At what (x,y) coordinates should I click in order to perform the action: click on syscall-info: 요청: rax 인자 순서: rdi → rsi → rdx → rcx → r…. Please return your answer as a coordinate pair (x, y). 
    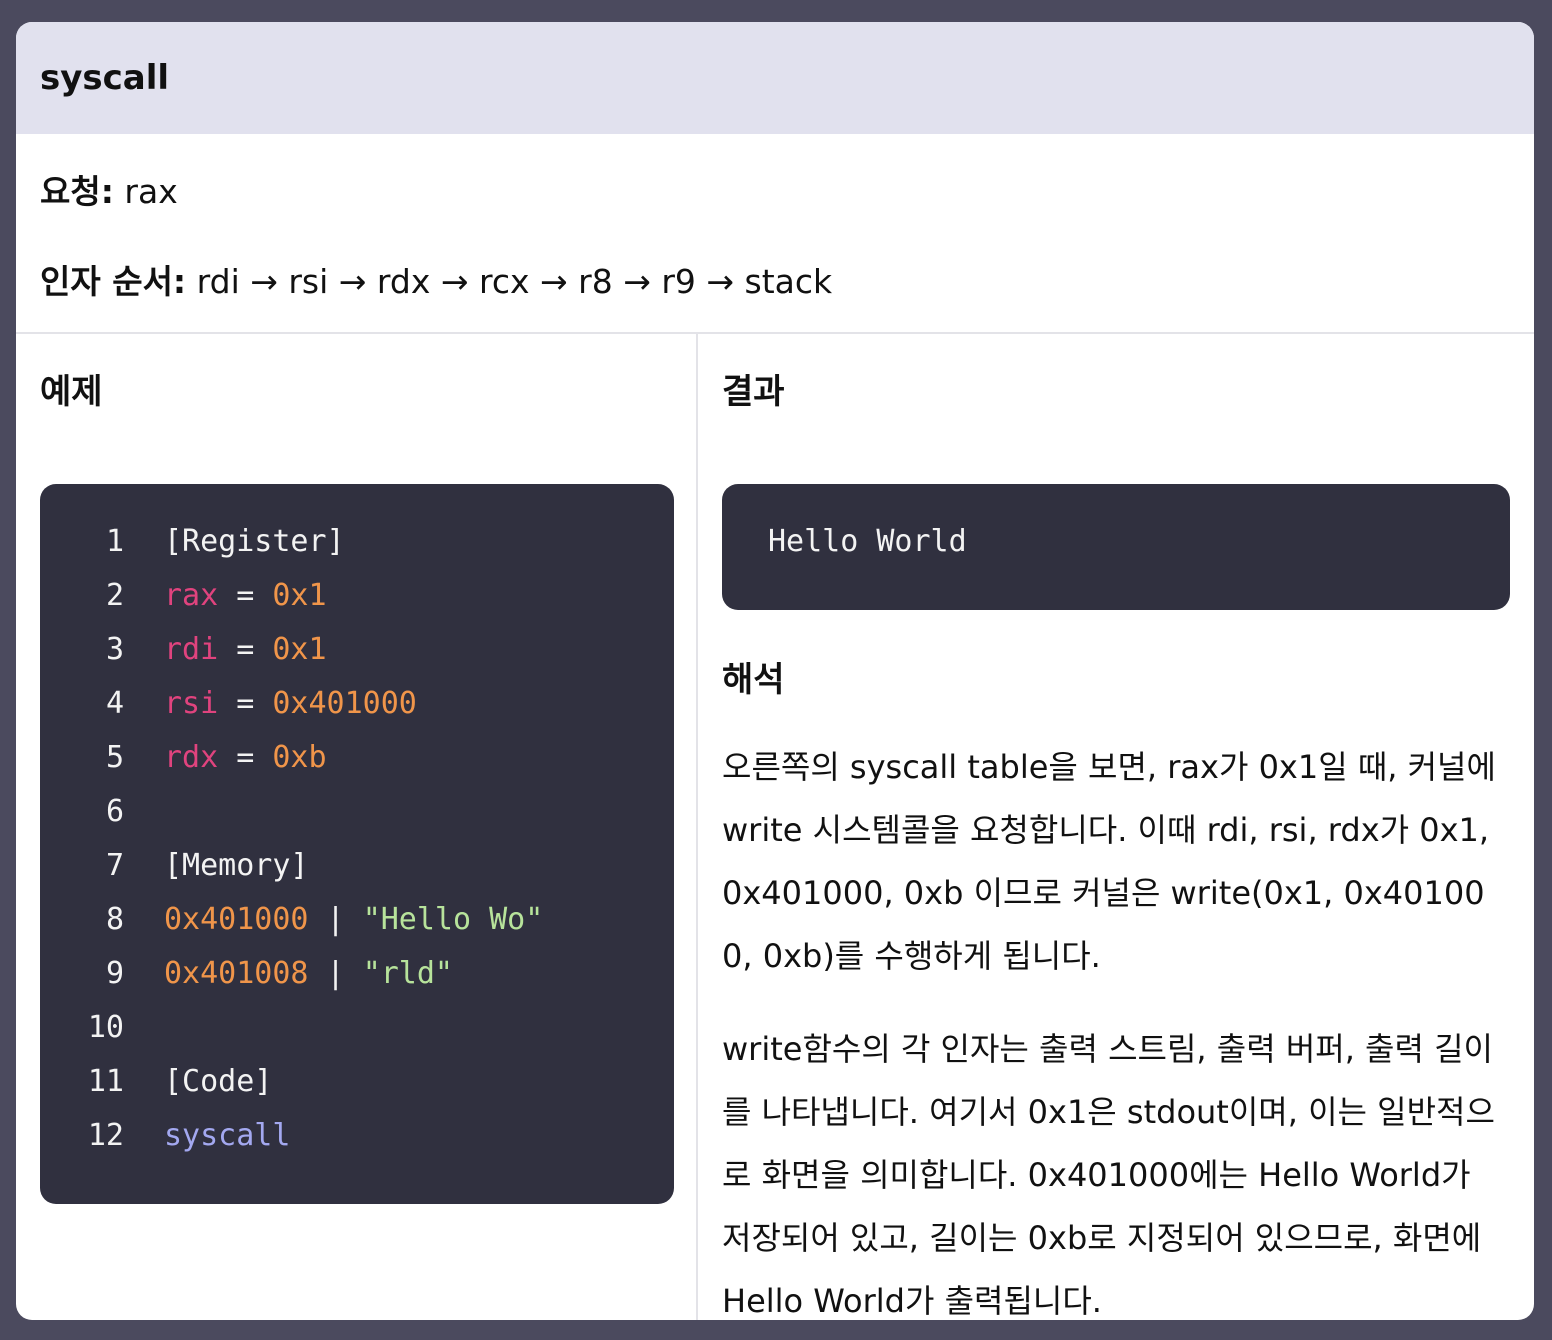
    Looking at the image, I should click on (775, 234).